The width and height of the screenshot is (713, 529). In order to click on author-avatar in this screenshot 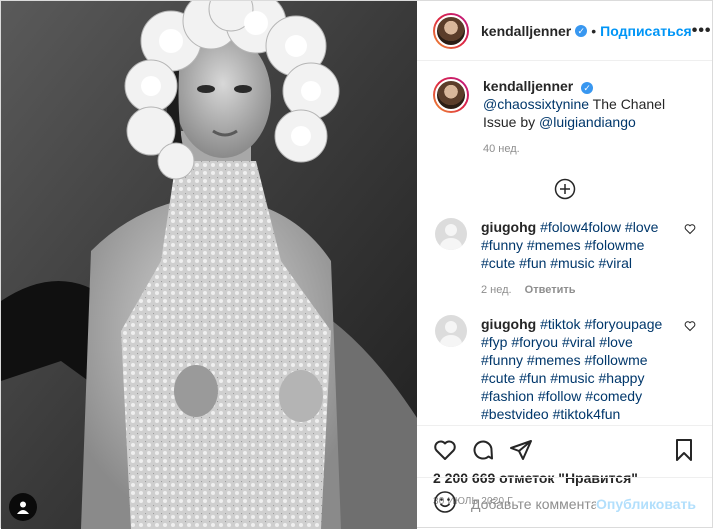, I will do `click(451, 30)`.